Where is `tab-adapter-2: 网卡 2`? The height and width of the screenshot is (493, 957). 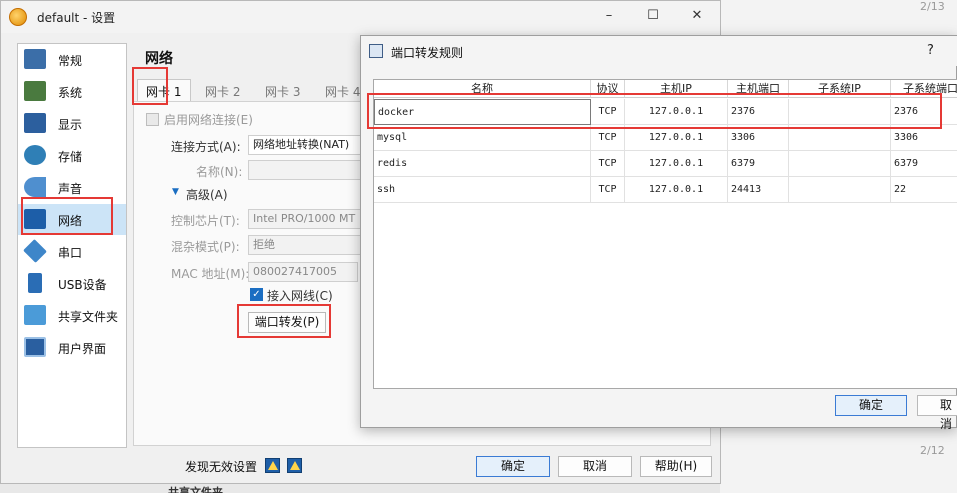 tab-adapter-2: 网卡 2 is located at coordinates (222, 90).